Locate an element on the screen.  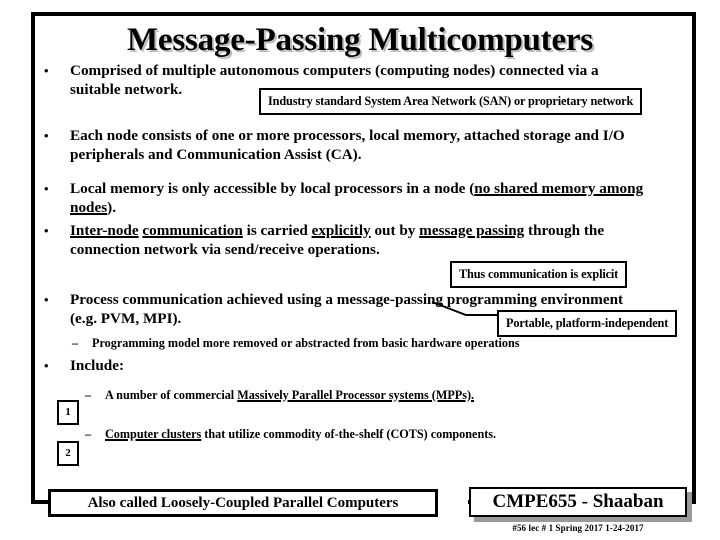
footer-course-box: CMPE655 - Shaaban is located at coordinates (578, 502).